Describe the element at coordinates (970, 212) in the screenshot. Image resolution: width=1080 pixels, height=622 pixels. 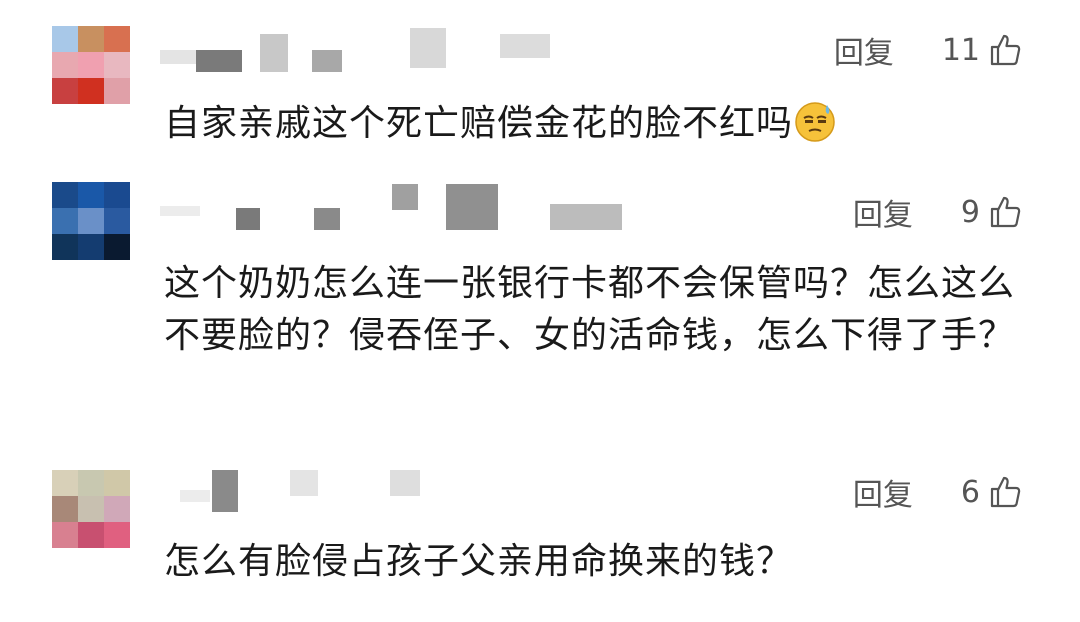
I see `like-count: 9` at that location.